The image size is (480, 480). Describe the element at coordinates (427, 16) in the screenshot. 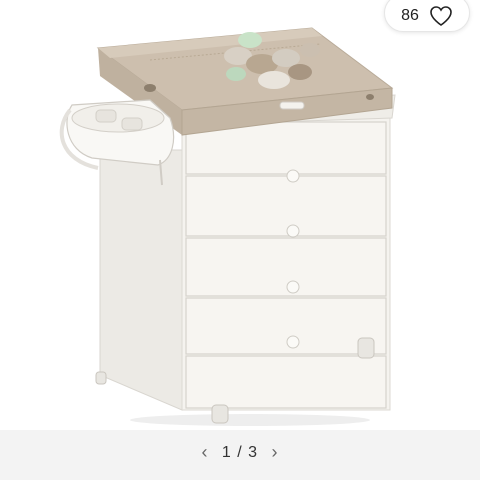

I see `like-button: 86` at that location.